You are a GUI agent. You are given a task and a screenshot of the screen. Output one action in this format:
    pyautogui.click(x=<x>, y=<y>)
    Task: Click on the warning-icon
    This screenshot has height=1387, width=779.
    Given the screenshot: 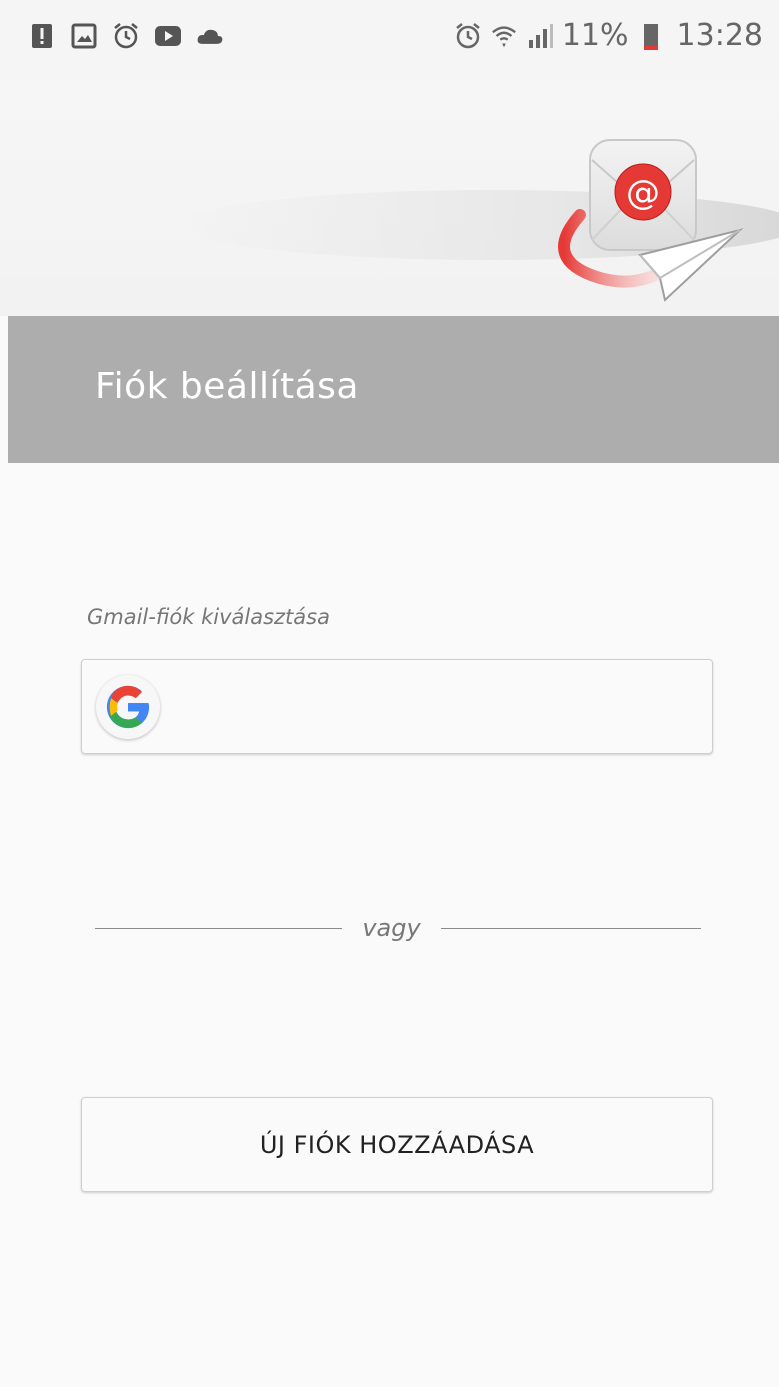 What is the action you would take?
    pyautogui.click(x=42, y=36)
    